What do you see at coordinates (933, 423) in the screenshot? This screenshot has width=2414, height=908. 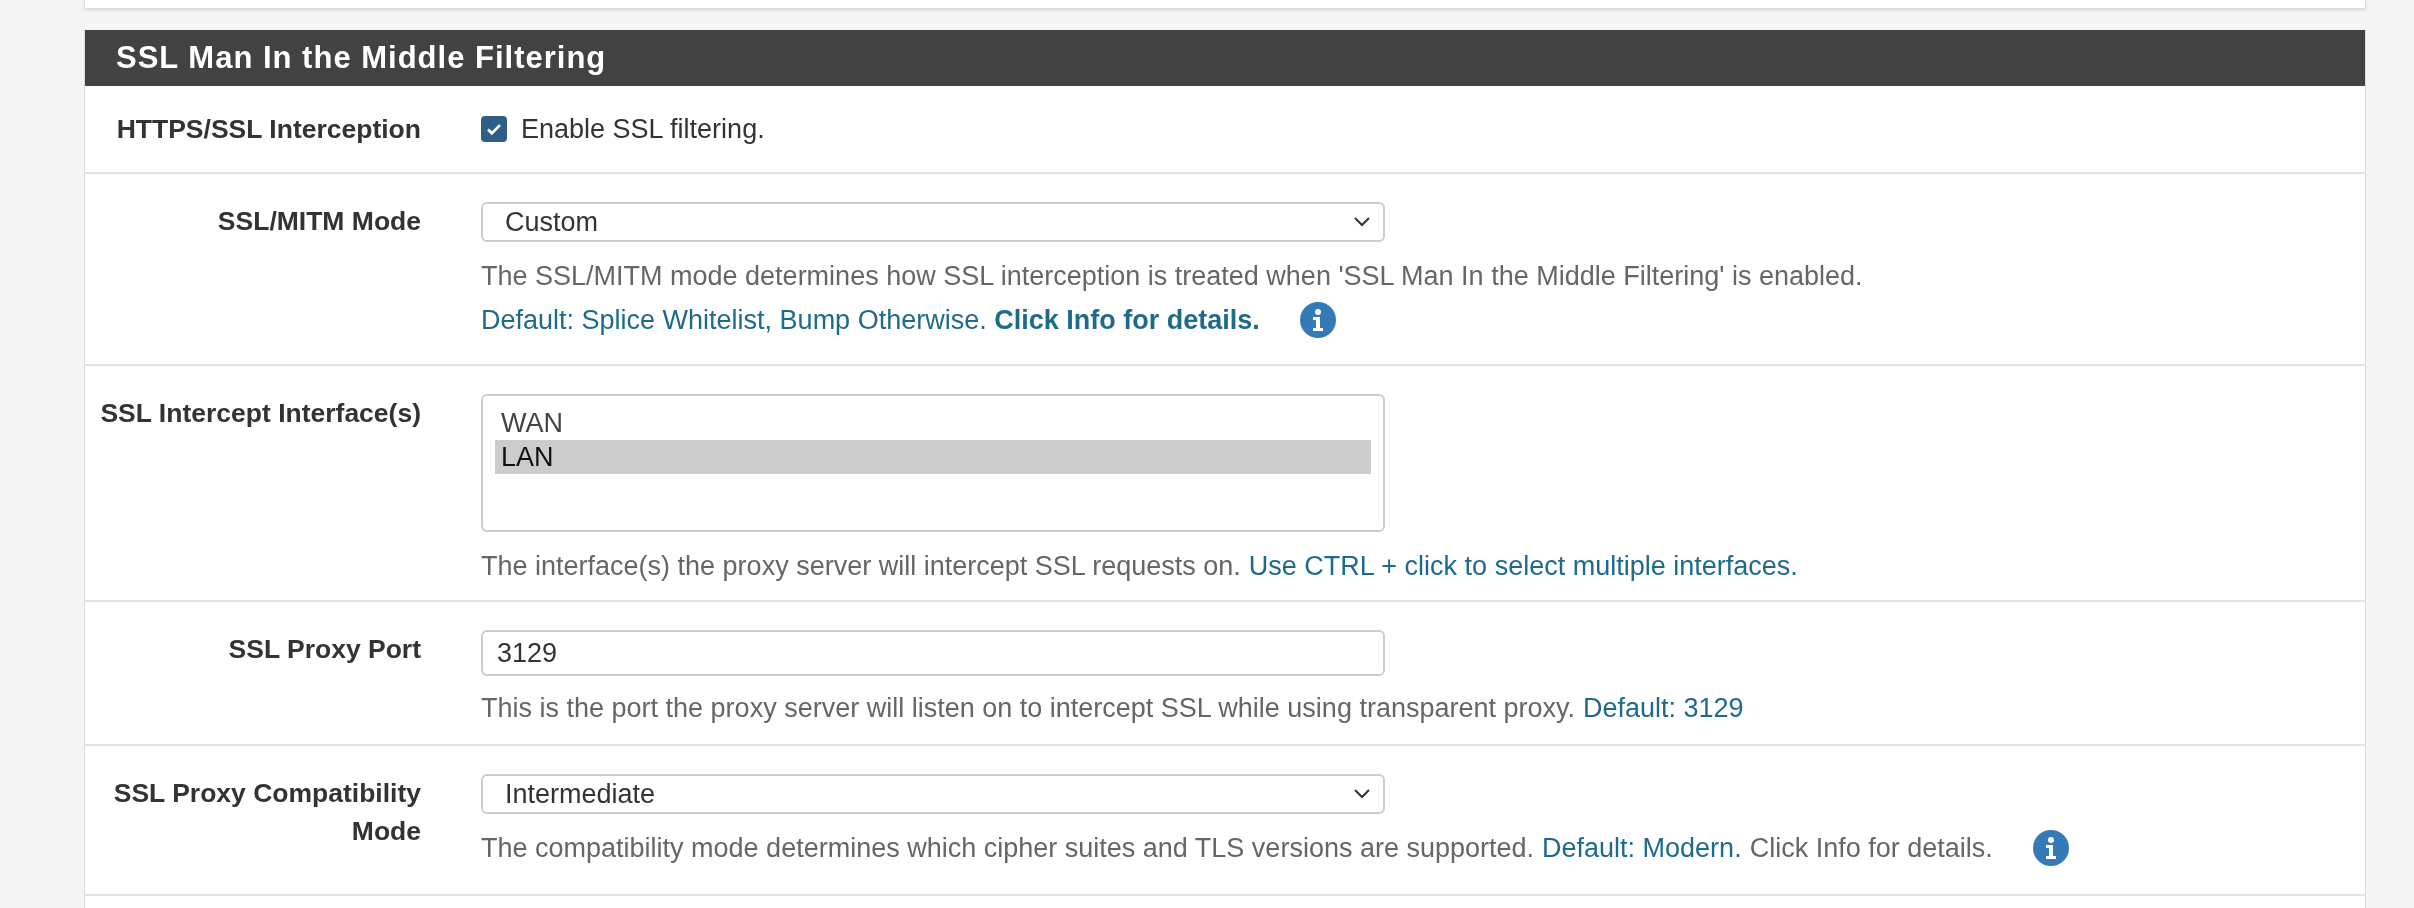 I see `list-option: WAN` at bounding box center [933, 423].